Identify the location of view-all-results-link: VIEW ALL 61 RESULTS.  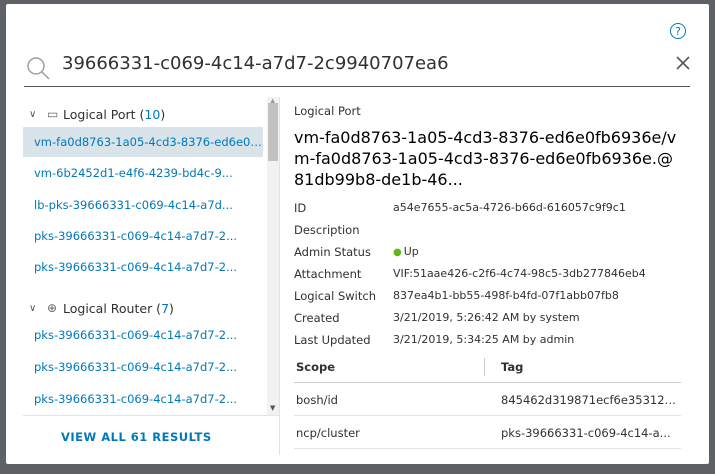
(136, 437).